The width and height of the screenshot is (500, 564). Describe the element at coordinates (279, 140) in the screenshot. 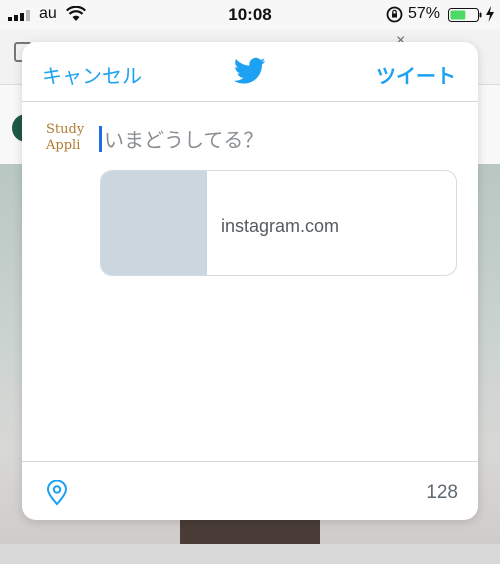

I see `tweet-text-input` at that location.